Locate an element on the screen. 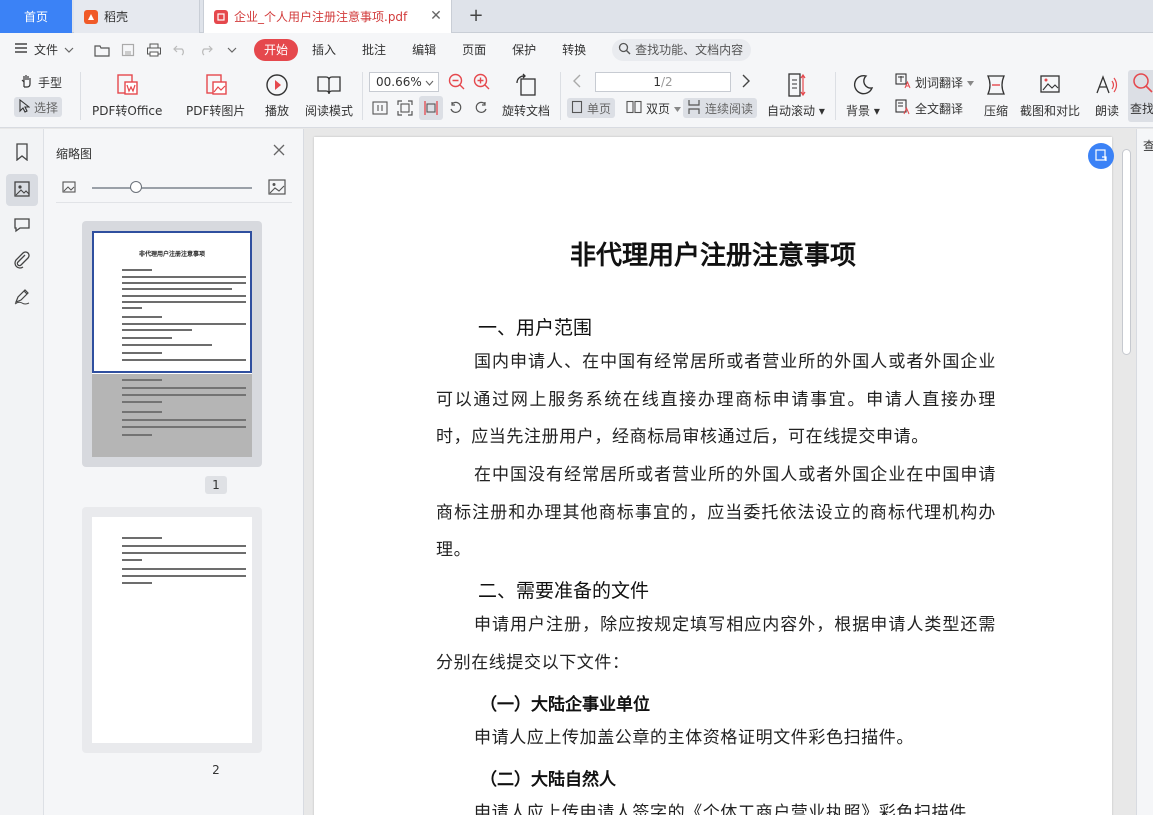 The width and height of the screenshot is (1153, 815). open-folder-icon is located at coordinates (102, 50).